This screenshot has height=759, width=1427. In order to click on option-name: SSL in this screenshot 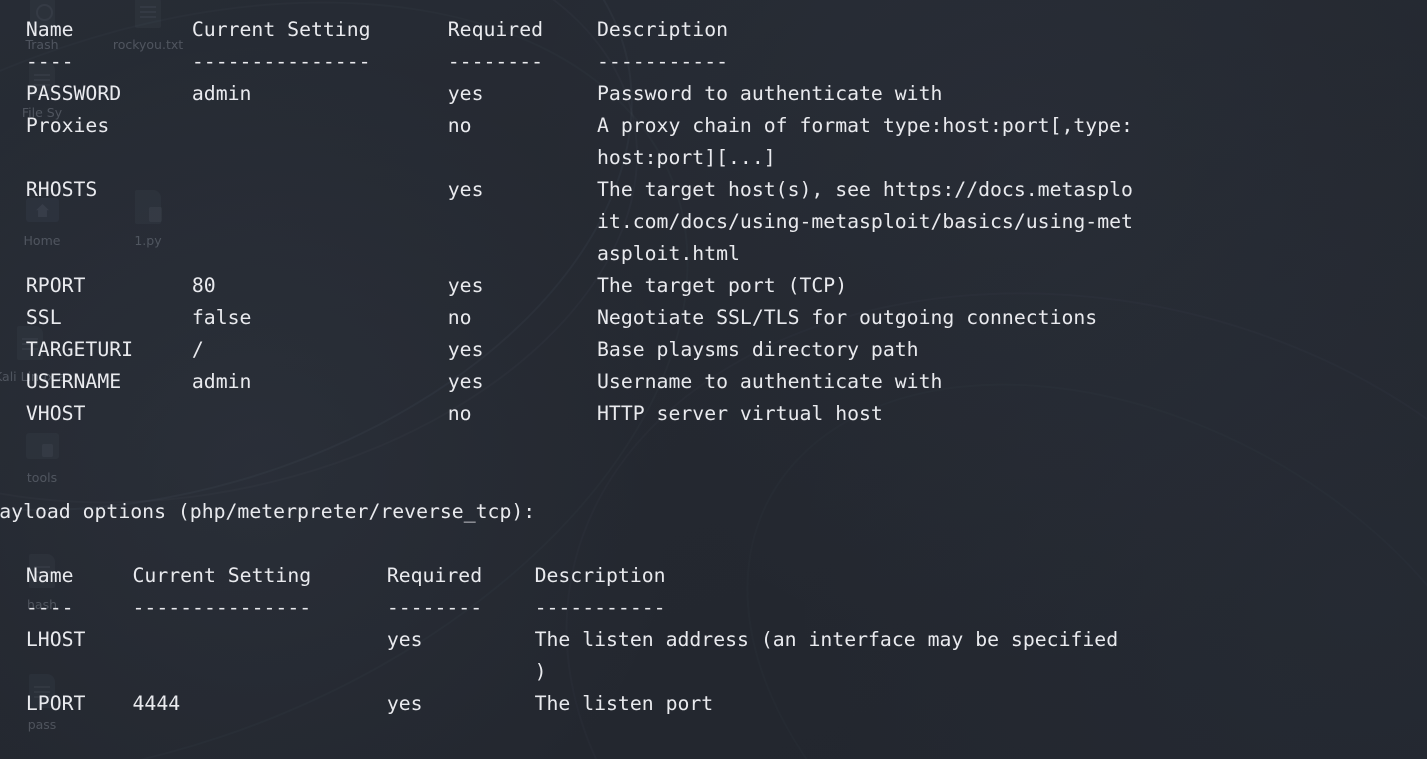, I will do `click(43, 317)`.